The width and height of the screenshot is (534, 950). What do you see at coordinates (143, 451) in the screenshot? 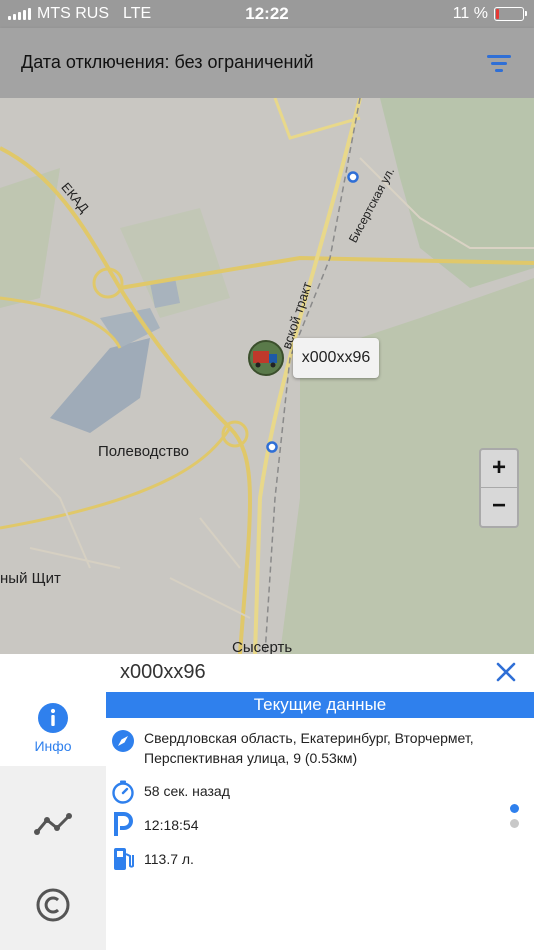
I see `map-label-polevodstvo: Полеводство` at bounding box center [143, 451].